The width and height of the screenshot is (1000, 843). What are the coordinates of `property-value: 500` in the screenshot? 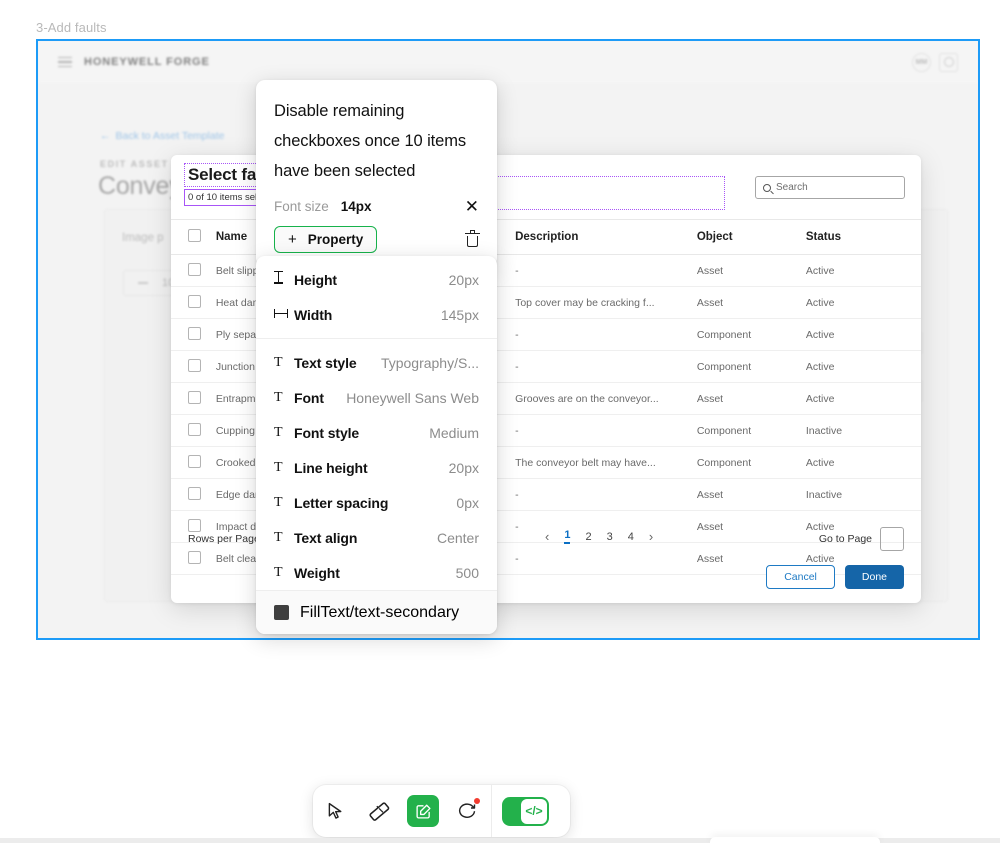 It's located at (467, 572).